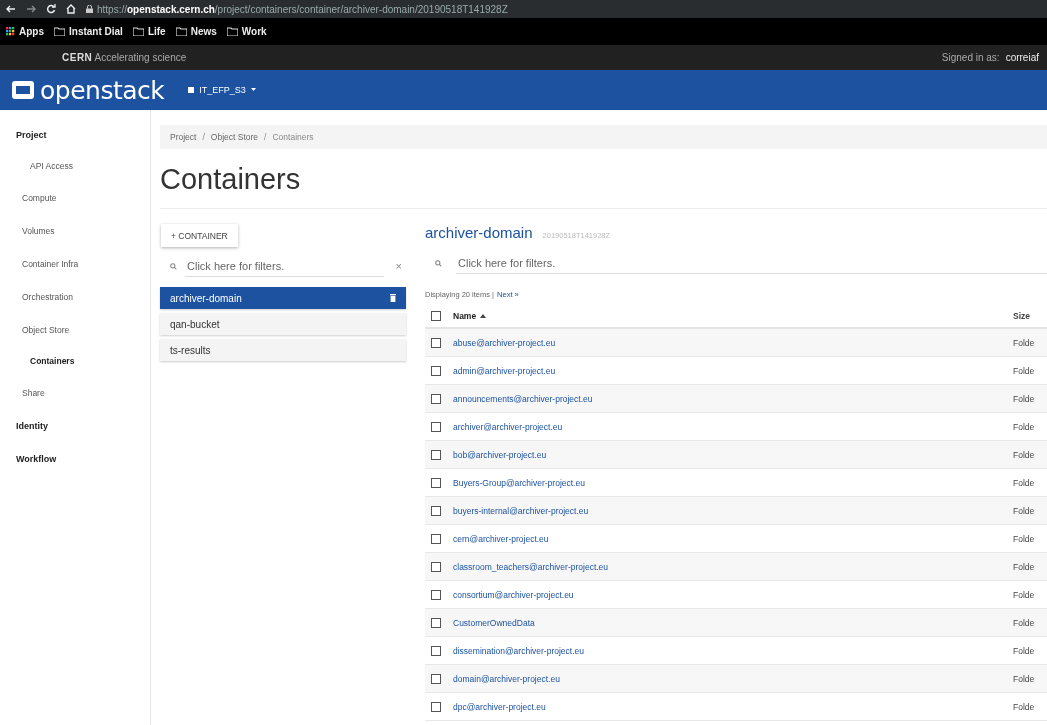 The image size is (1047, 725). Describe the element at coordinates (733, 566) in the screenshot. I see `object-name-link: classroom_teachers@archiver-project.eu` at that location.